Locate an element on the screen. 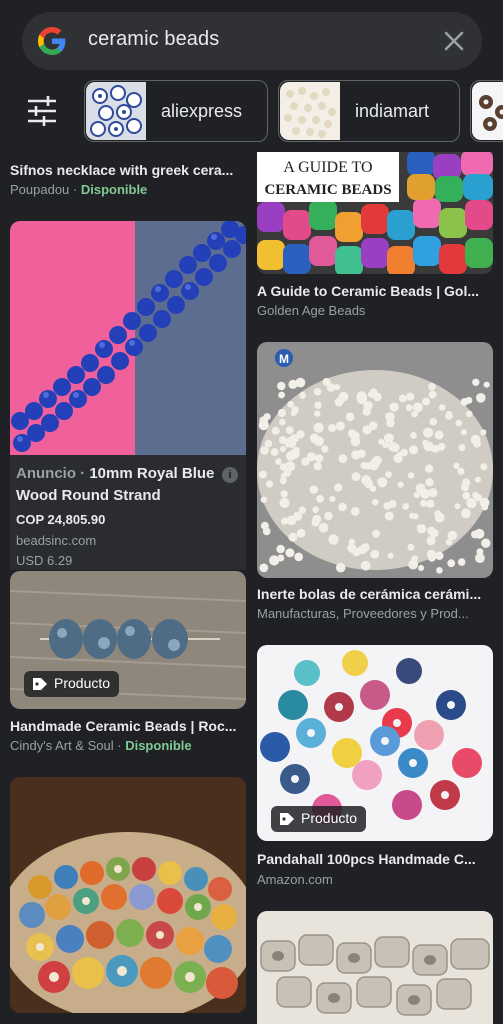 This screenshot has width=503, height=1024. source-name: Poupadou is located at coordinates (40, 189).